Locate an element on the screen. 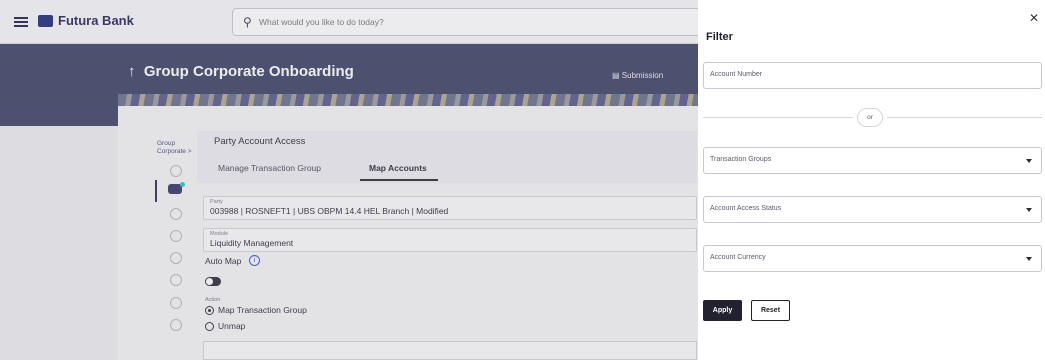 The height and width of the screenshot is (360, 1045). account-access-status-label: Account Access Status is located at coordinates (746, 208).